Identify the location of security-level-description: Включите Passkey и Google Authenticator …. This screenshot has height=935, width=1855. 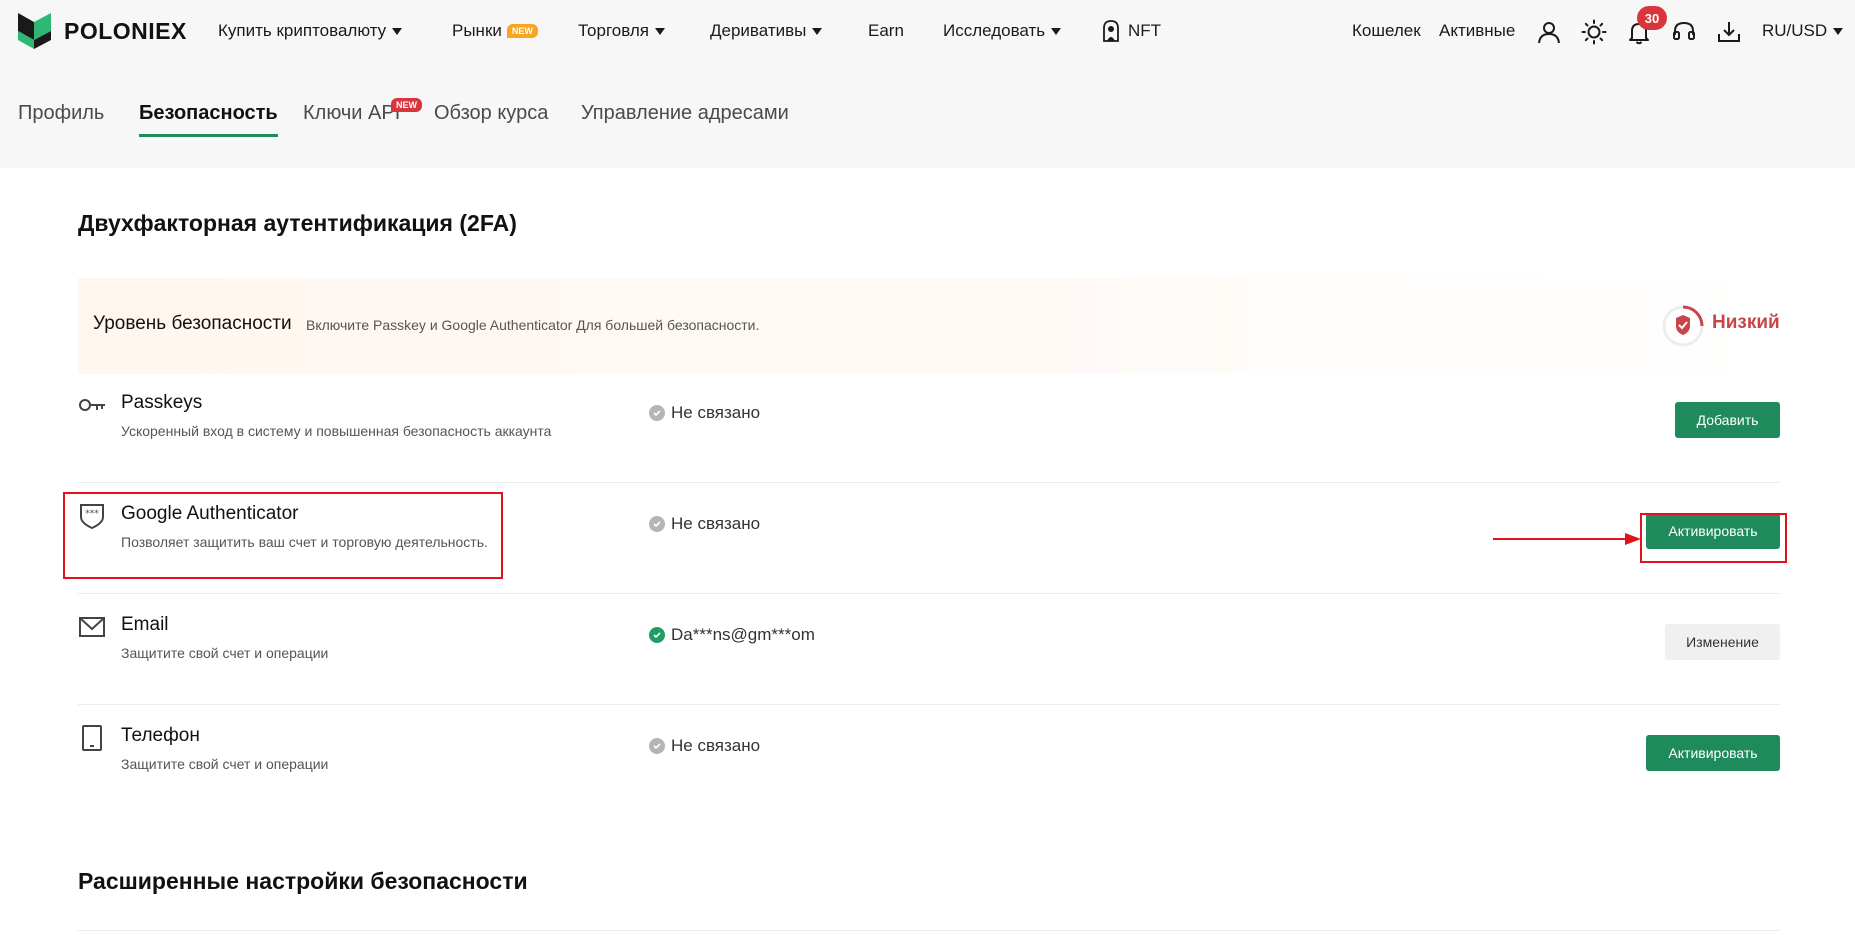
(533, 325).